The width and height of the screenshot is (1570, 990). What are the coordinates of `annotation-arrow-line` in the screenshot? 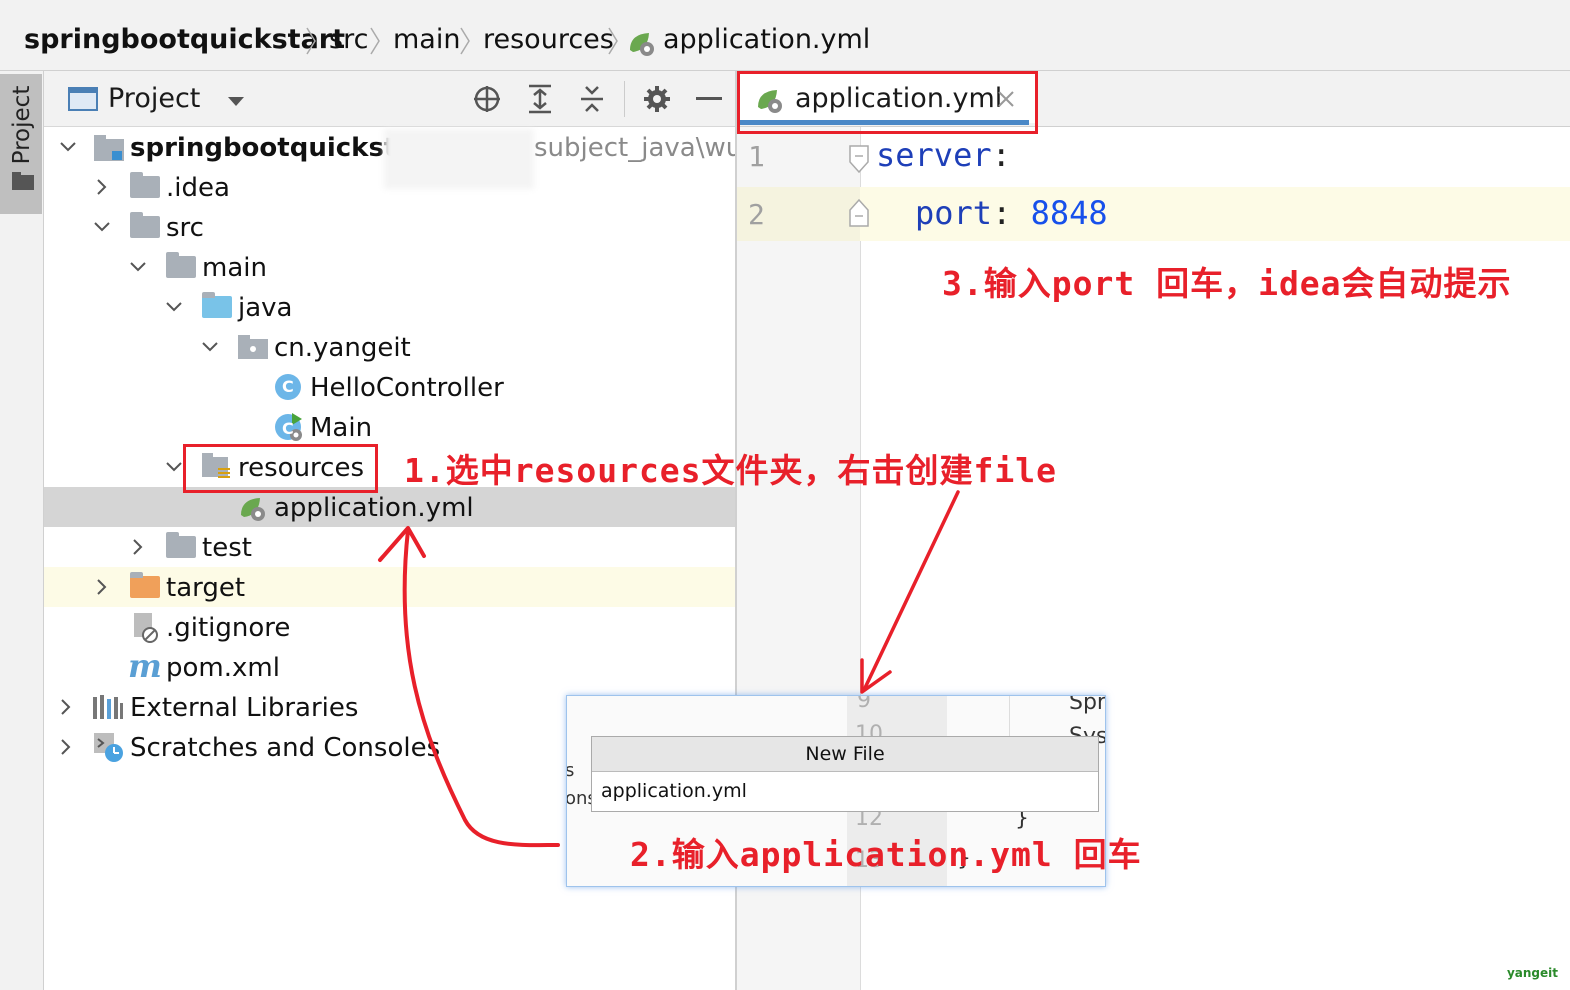 It's located at (911, 591).